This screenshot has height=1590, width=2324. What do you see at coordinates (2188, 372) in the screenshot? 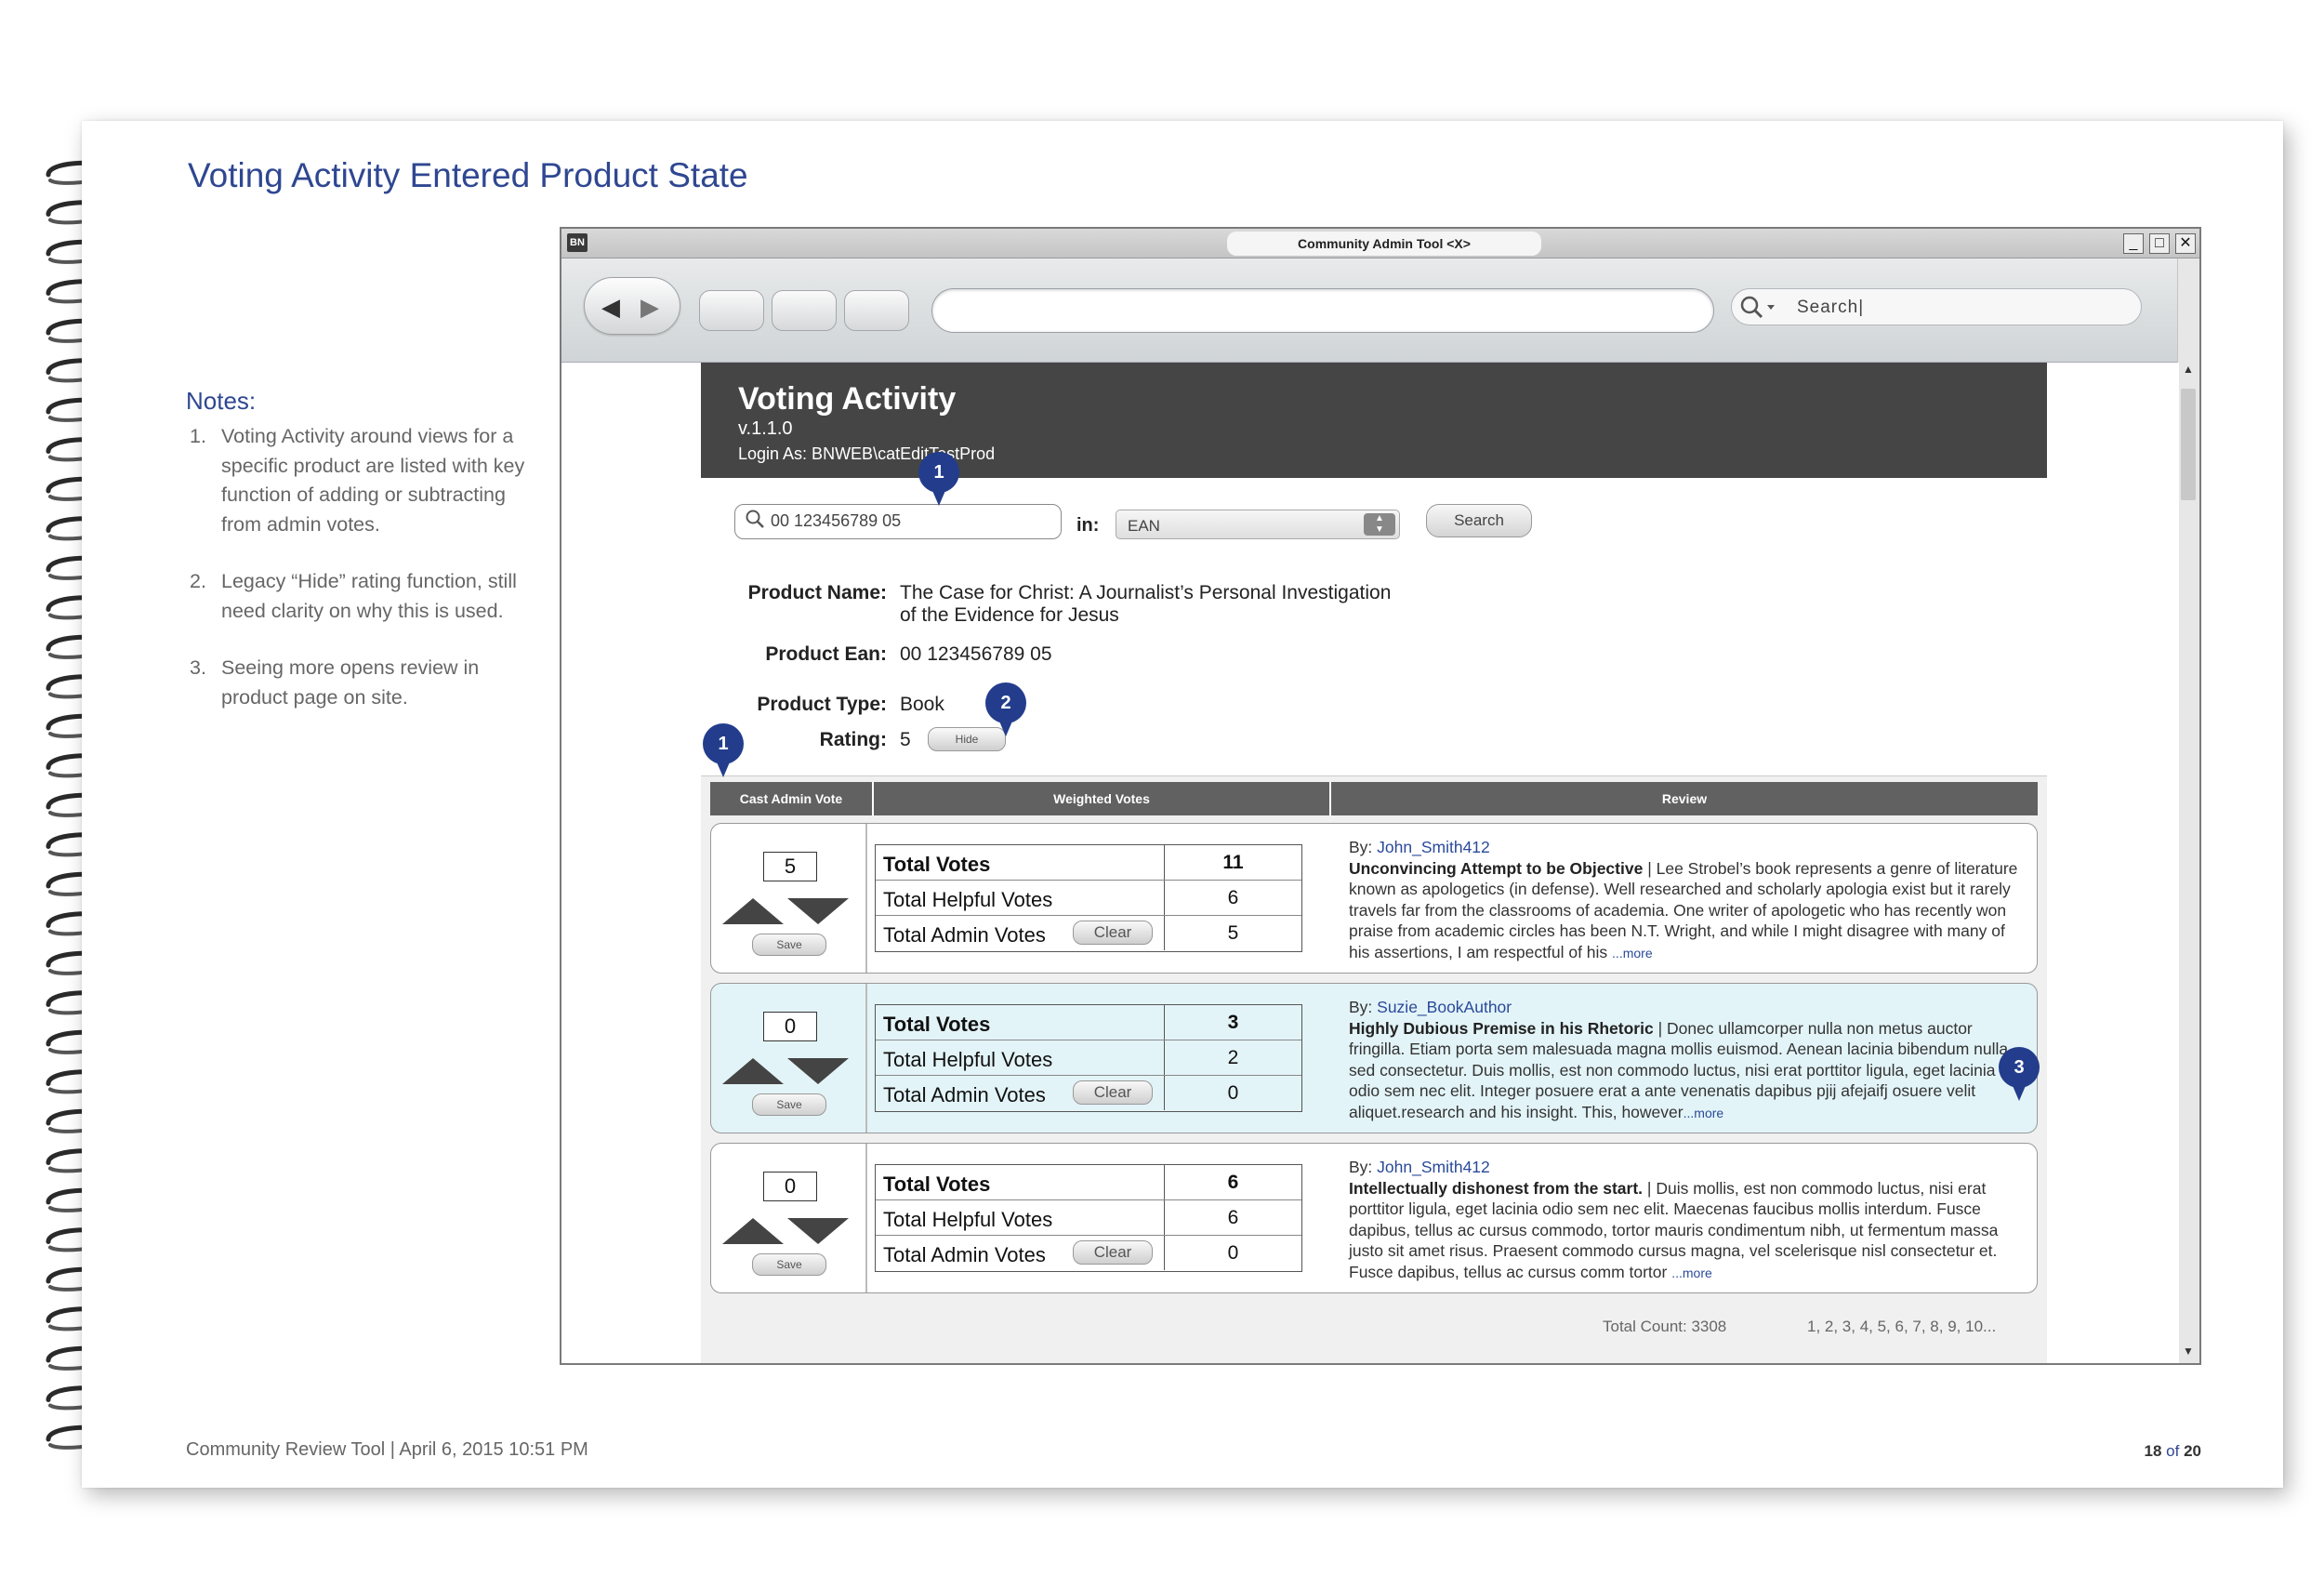
I see `scroll-up-icon: ▲` at bounding box center [2188, 372].